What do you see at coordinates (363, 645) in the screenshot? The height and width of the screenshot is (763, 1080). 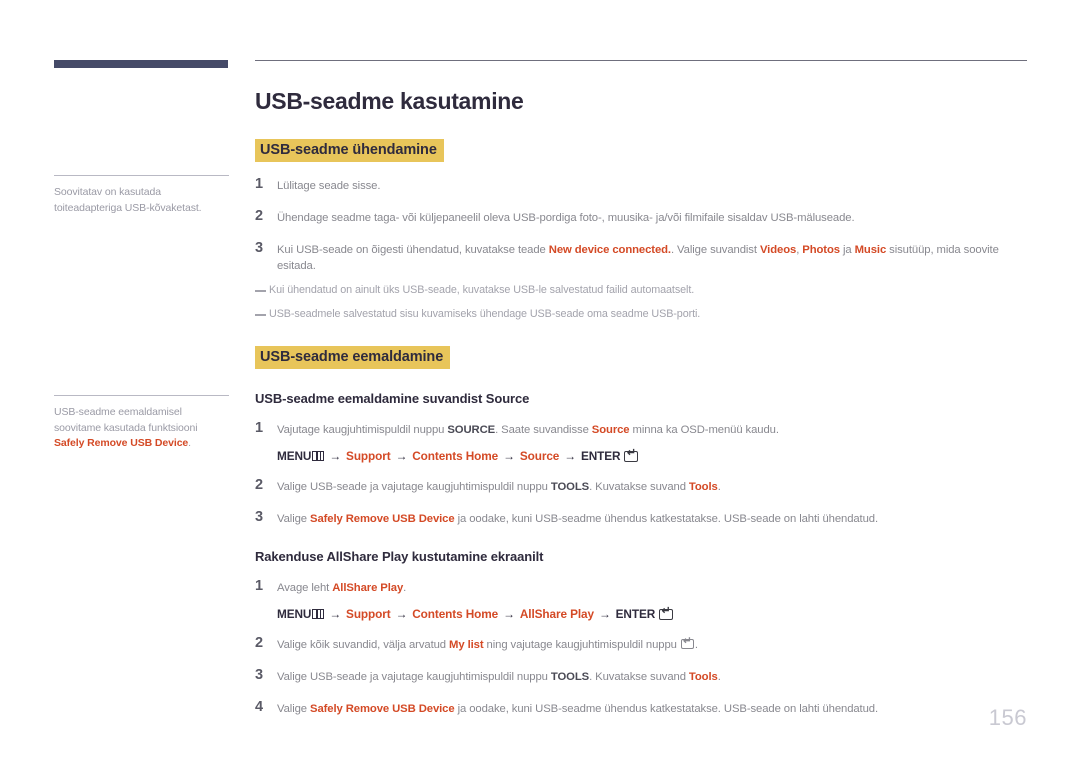 I see `step-text: Valige kõik suvandid, välja arvatud` at bounding box center [363, 645].